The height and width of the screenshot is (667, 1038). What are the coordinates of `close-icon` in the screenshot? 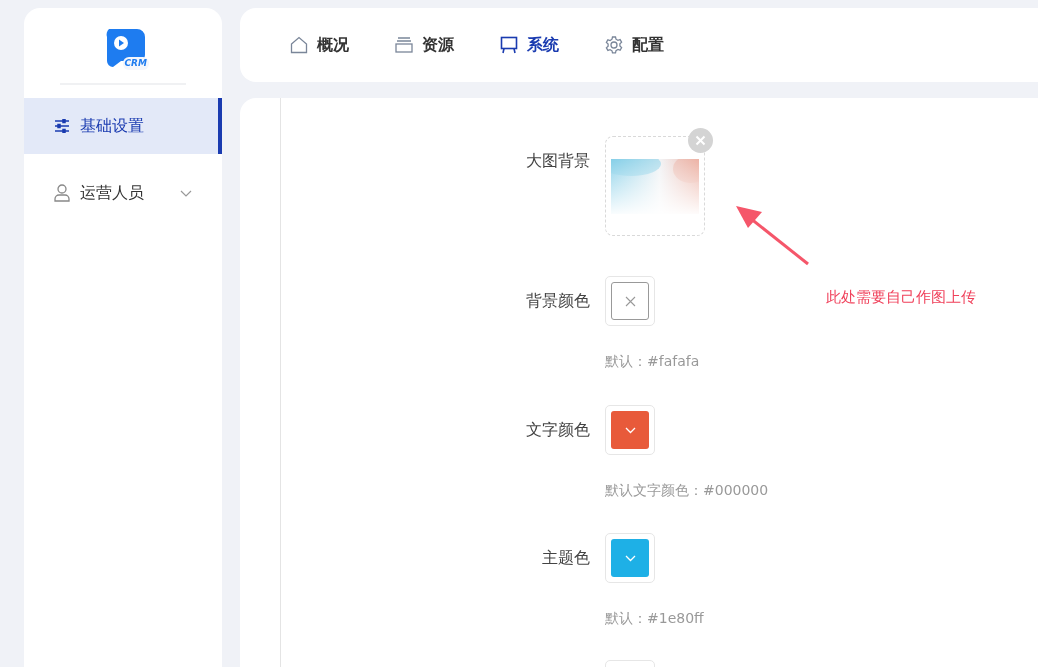 It's located at (700, 140).